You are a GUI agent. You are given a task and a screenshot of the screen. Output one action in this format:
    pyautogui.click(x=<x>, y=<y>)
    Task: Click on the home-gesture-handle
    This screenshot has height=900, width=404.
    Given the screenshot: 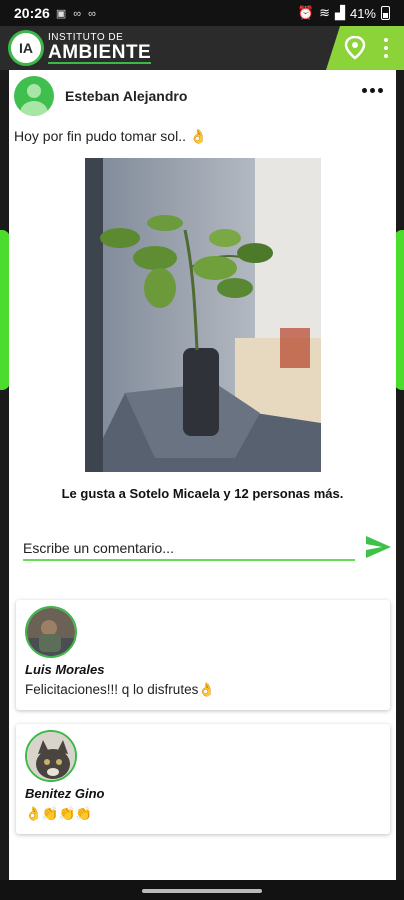 What is the action you would take?
    pyautogui.click(x=202, y=891)
    